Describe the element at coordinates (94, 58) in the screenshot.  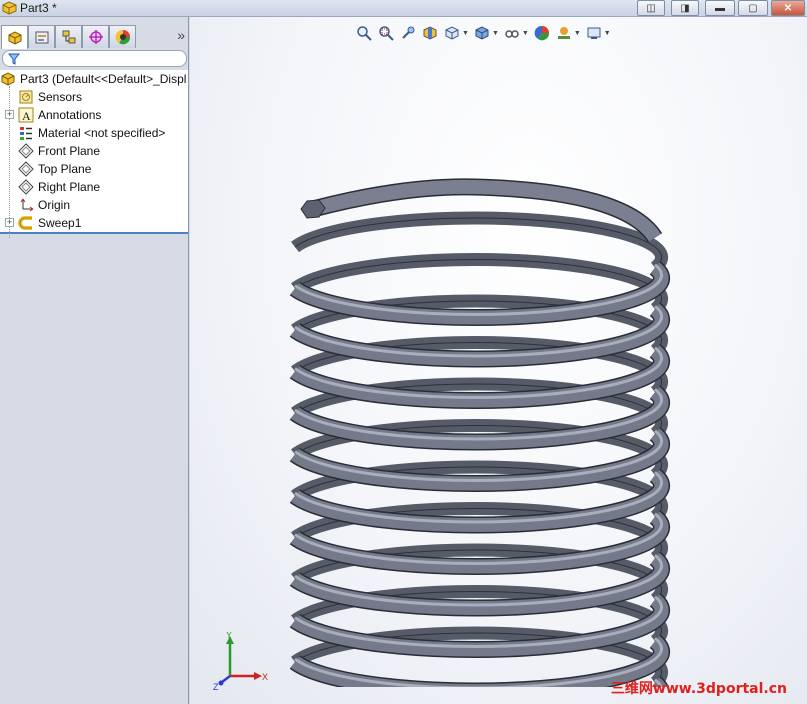
I see `filter-input` at that location.